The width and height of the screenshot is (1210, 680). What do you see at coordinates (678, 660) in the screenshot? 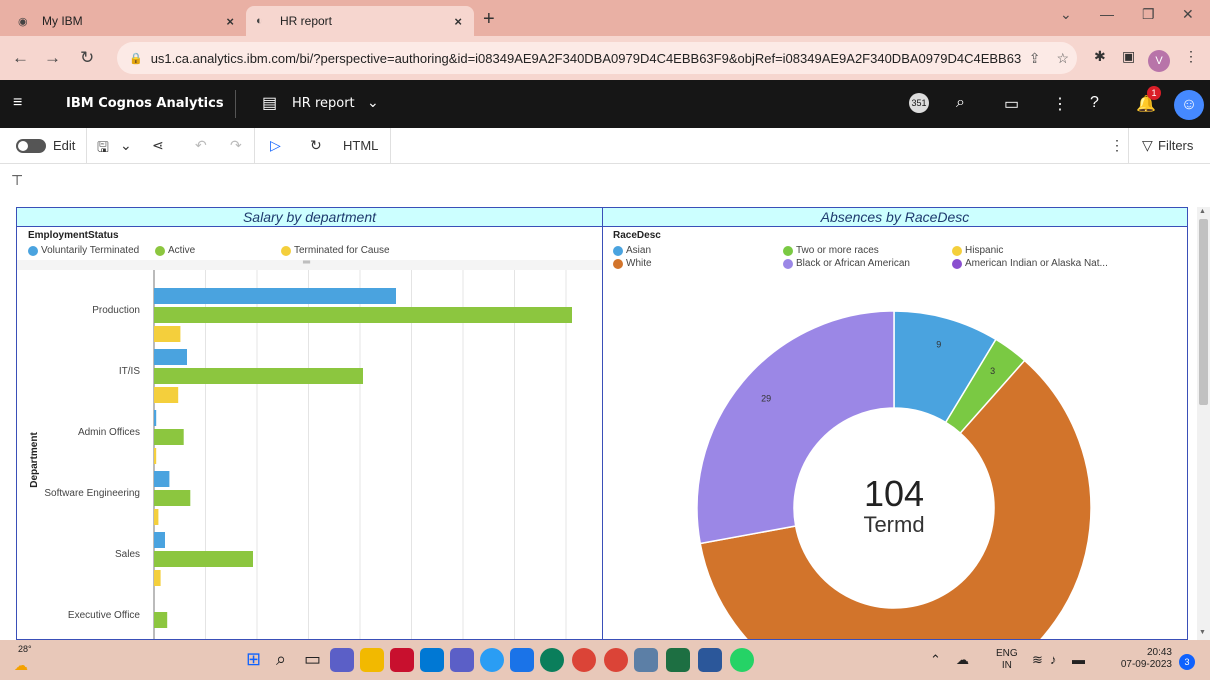
I see `excel-icon` at bounding box center [678, 660].